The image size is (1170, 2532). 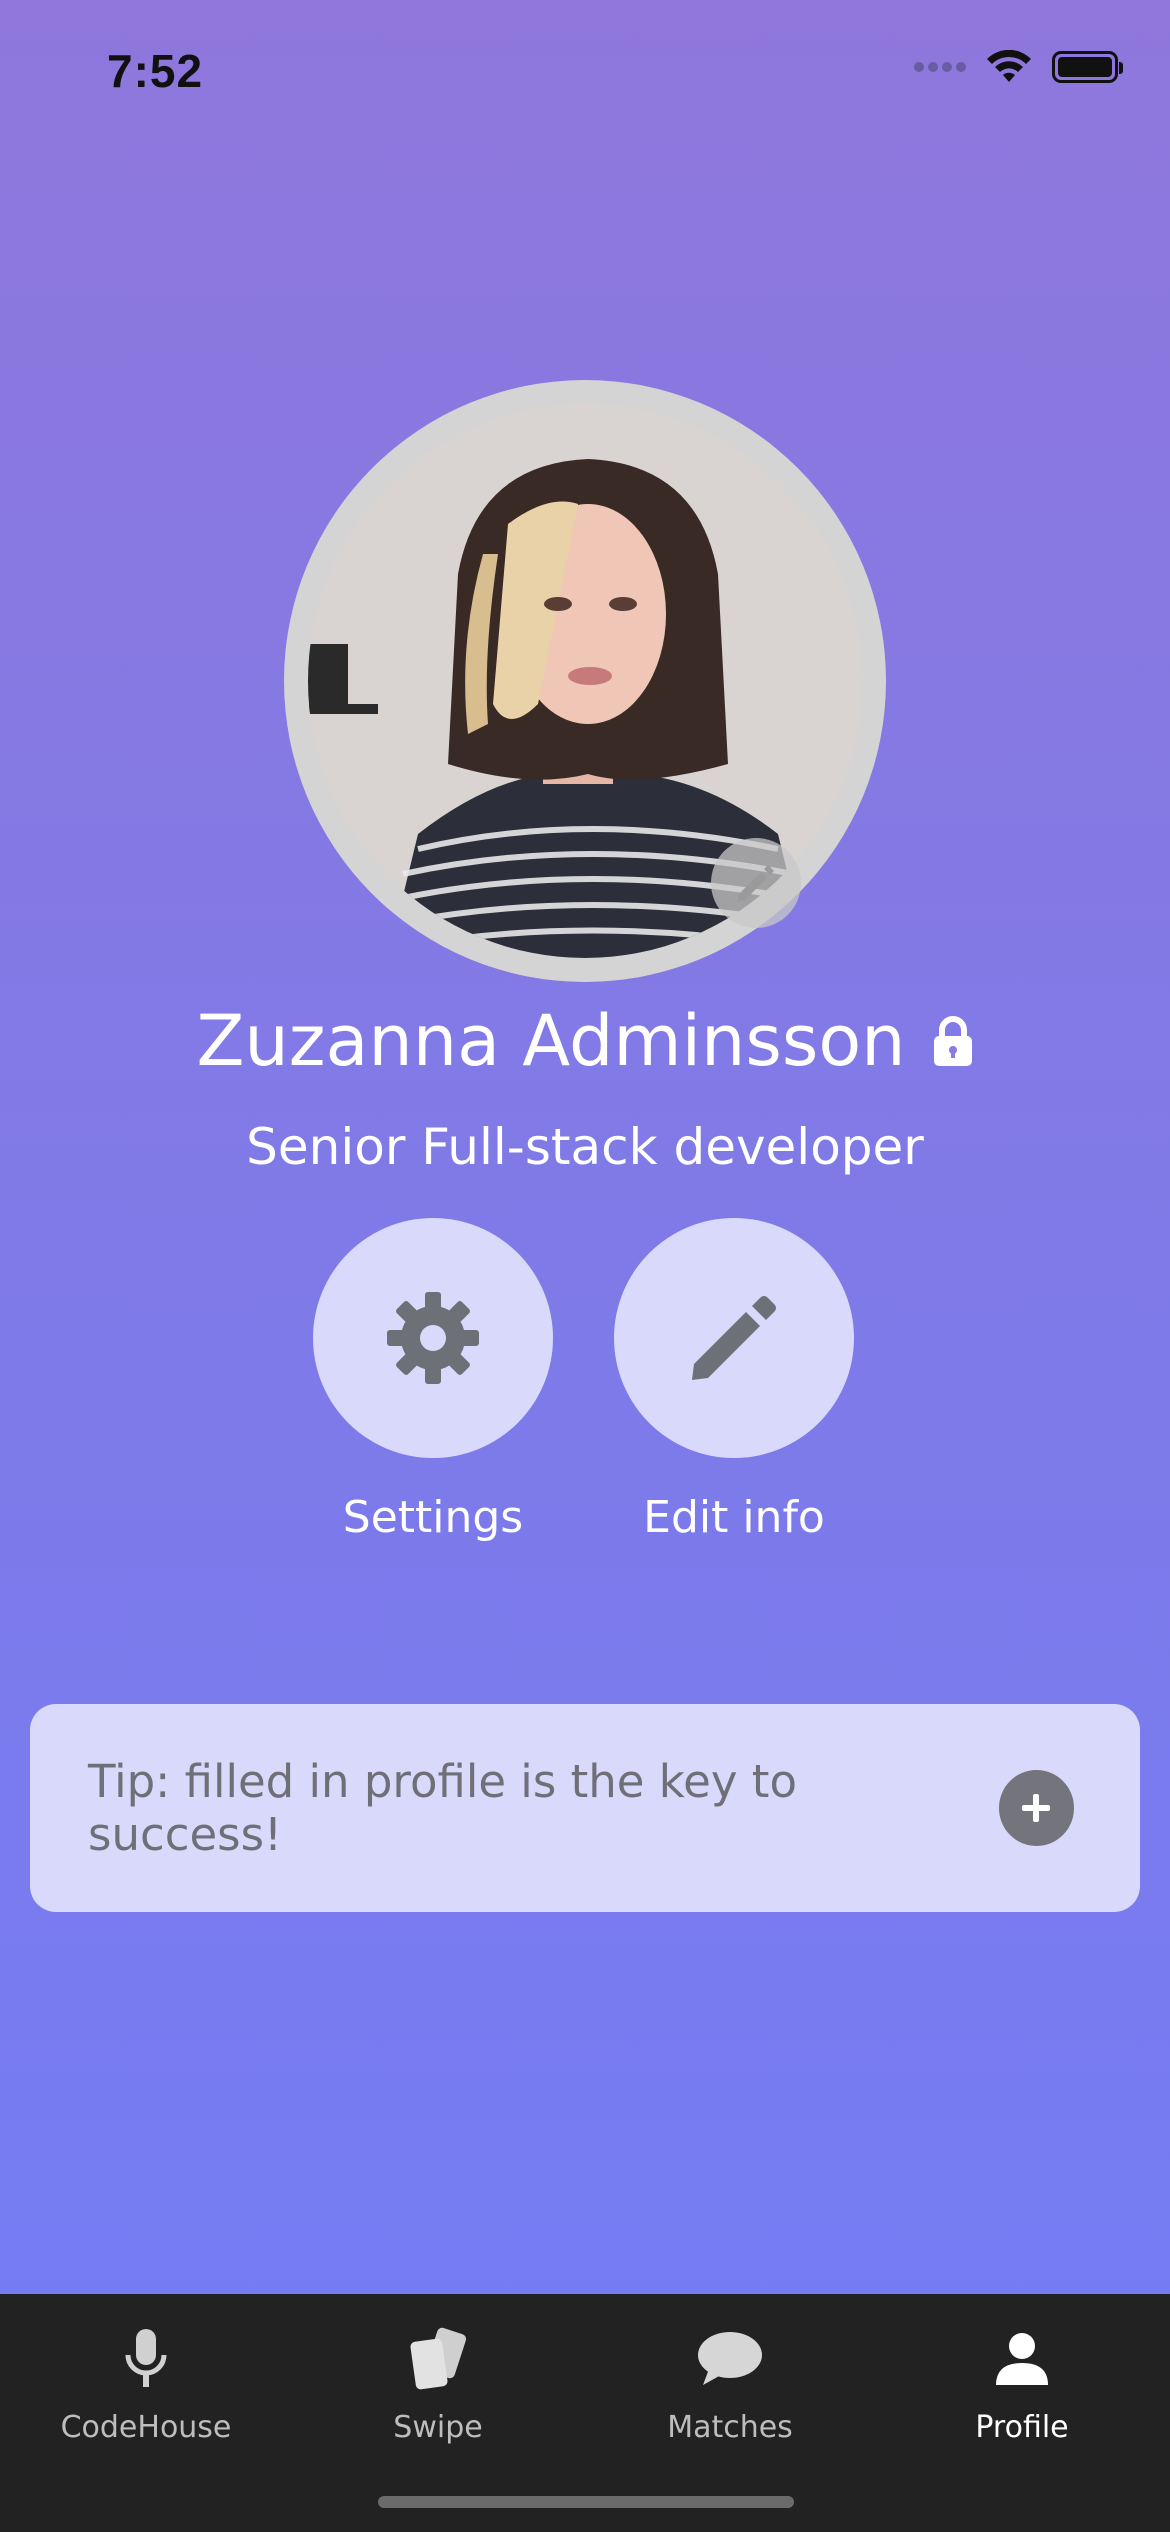 What do you see at coordinates (438, 2358) in the screenshot?
I see `cards-icon` at bounding box center [438, 2358].